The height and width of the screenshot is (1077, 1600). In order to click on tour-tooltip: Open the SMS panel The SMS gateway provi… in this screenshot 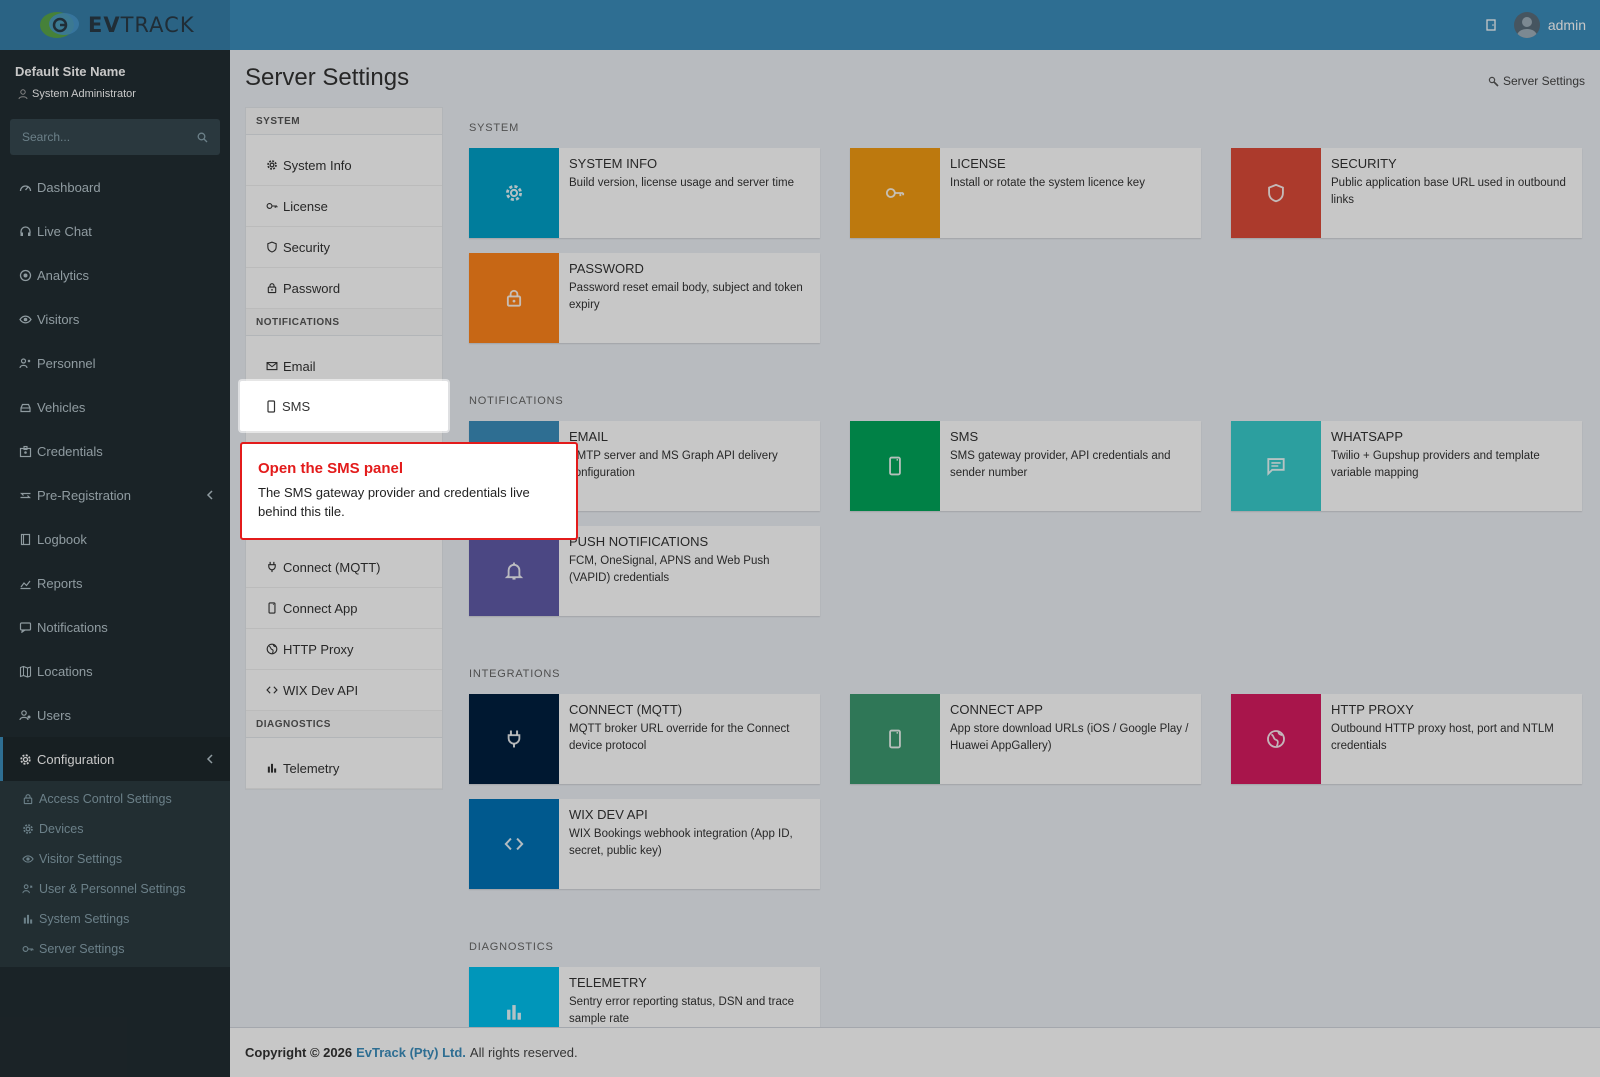, I will do `click(409, 491)`.